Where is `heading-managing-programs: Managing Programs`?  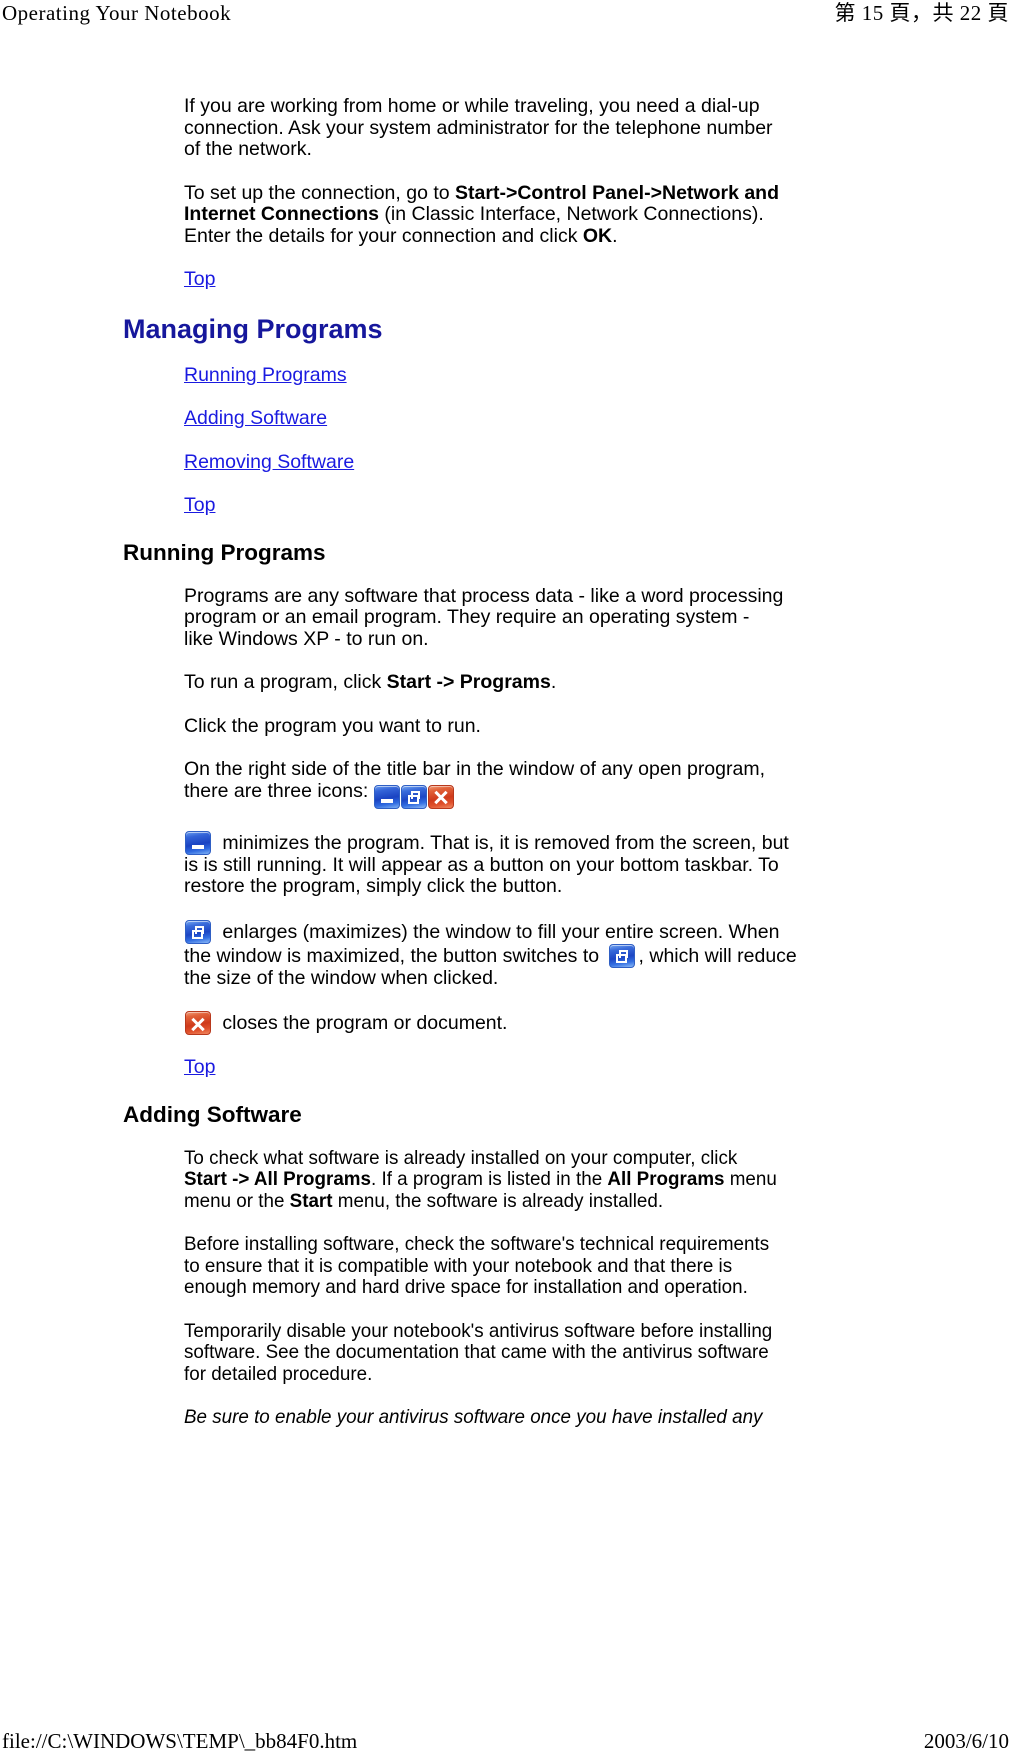 heading-managing-programs: Managing Programs is located at coordinates (568, 329).